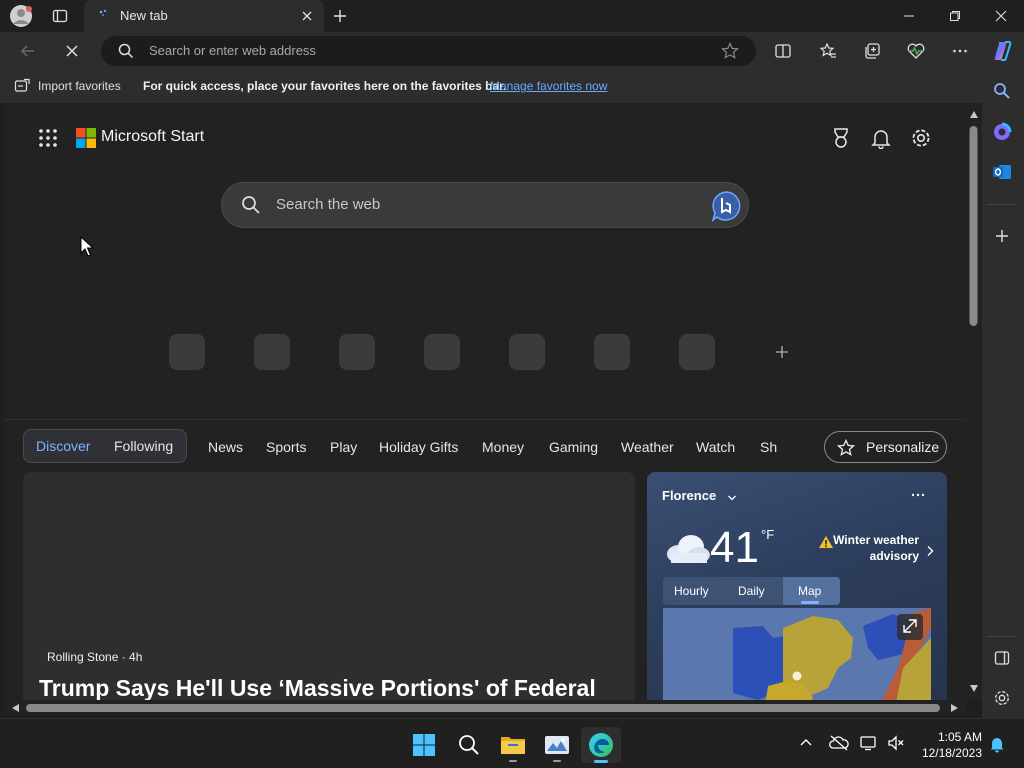 Image resolution: width=1024 pixels, height=768 pixels. What do you see at coordinates (997, 744) in the screenshot?
I see `notification-bell-icon` at bounding box center [997, 744].